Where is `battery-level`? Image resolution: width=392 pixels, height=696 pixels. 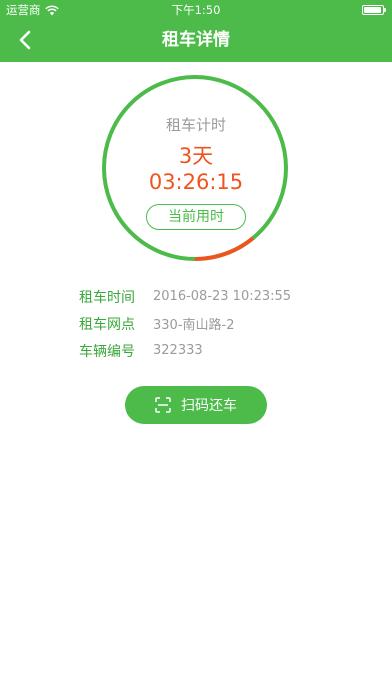
battery-level is located at coordinates (372, 10).